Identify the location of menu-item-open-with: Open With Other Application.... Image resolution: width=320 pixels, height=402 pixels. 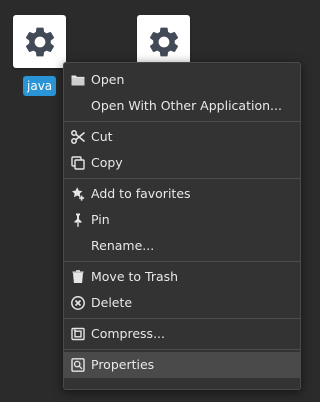
(182, 106).